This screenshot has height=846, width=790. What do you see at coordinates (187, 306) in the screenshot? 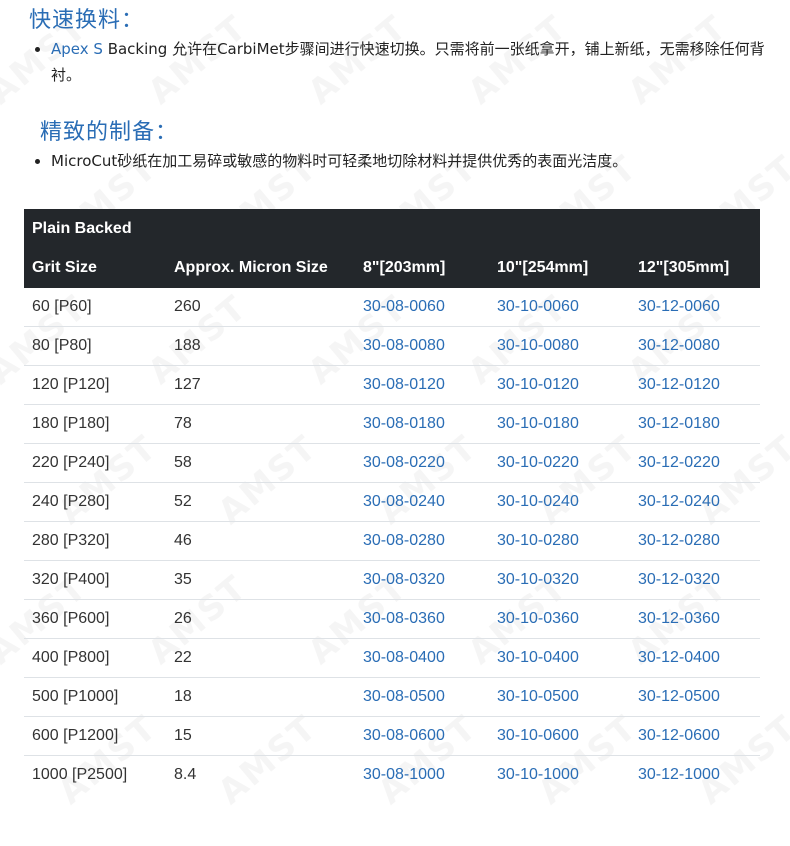
I see `micron-size-cell: 260` at bounding box center [187, 306].